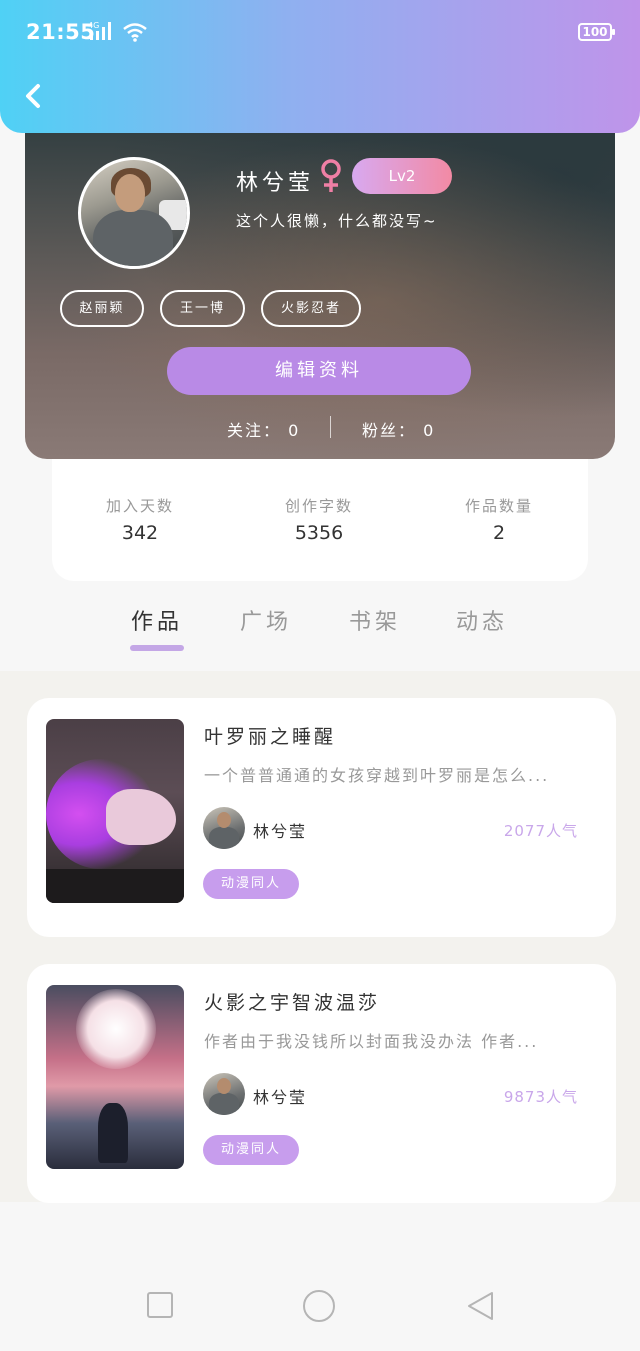 Image resolution: width=640 pixels, height=1351 pixels. Describe the element at coordinates (540, 1097) in the screenshot. I see `popularity-count: 9873人气` at that location.